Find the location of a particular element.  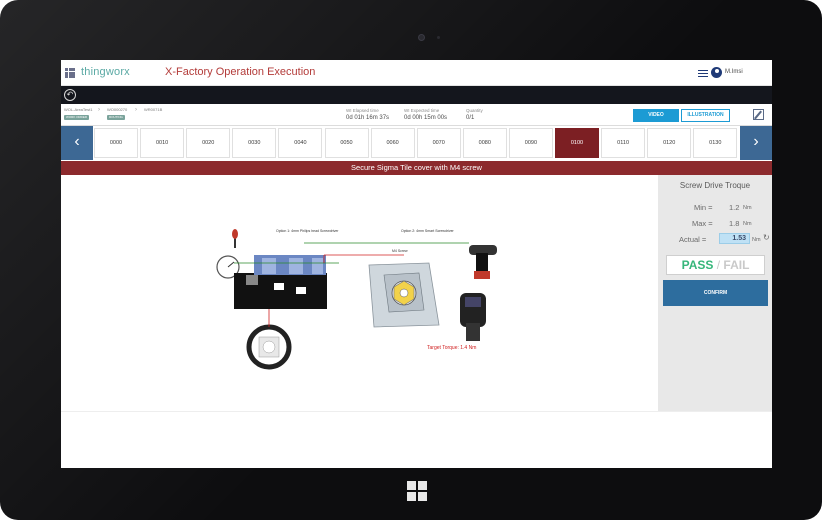

instruction-banner: Secure Sigma Tile cover with M4 screw is located at coordinates (416, 168).